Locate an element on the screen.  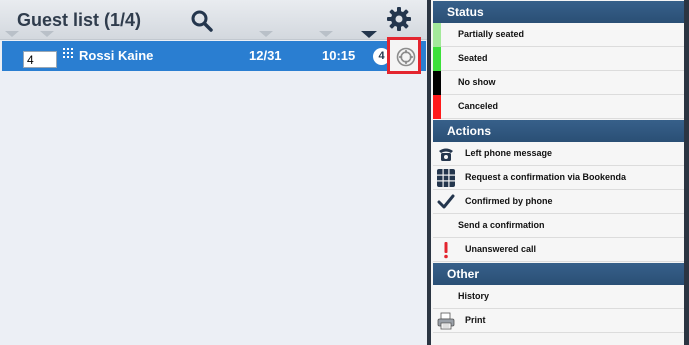
window-edge is located at coordinates (686, 172).